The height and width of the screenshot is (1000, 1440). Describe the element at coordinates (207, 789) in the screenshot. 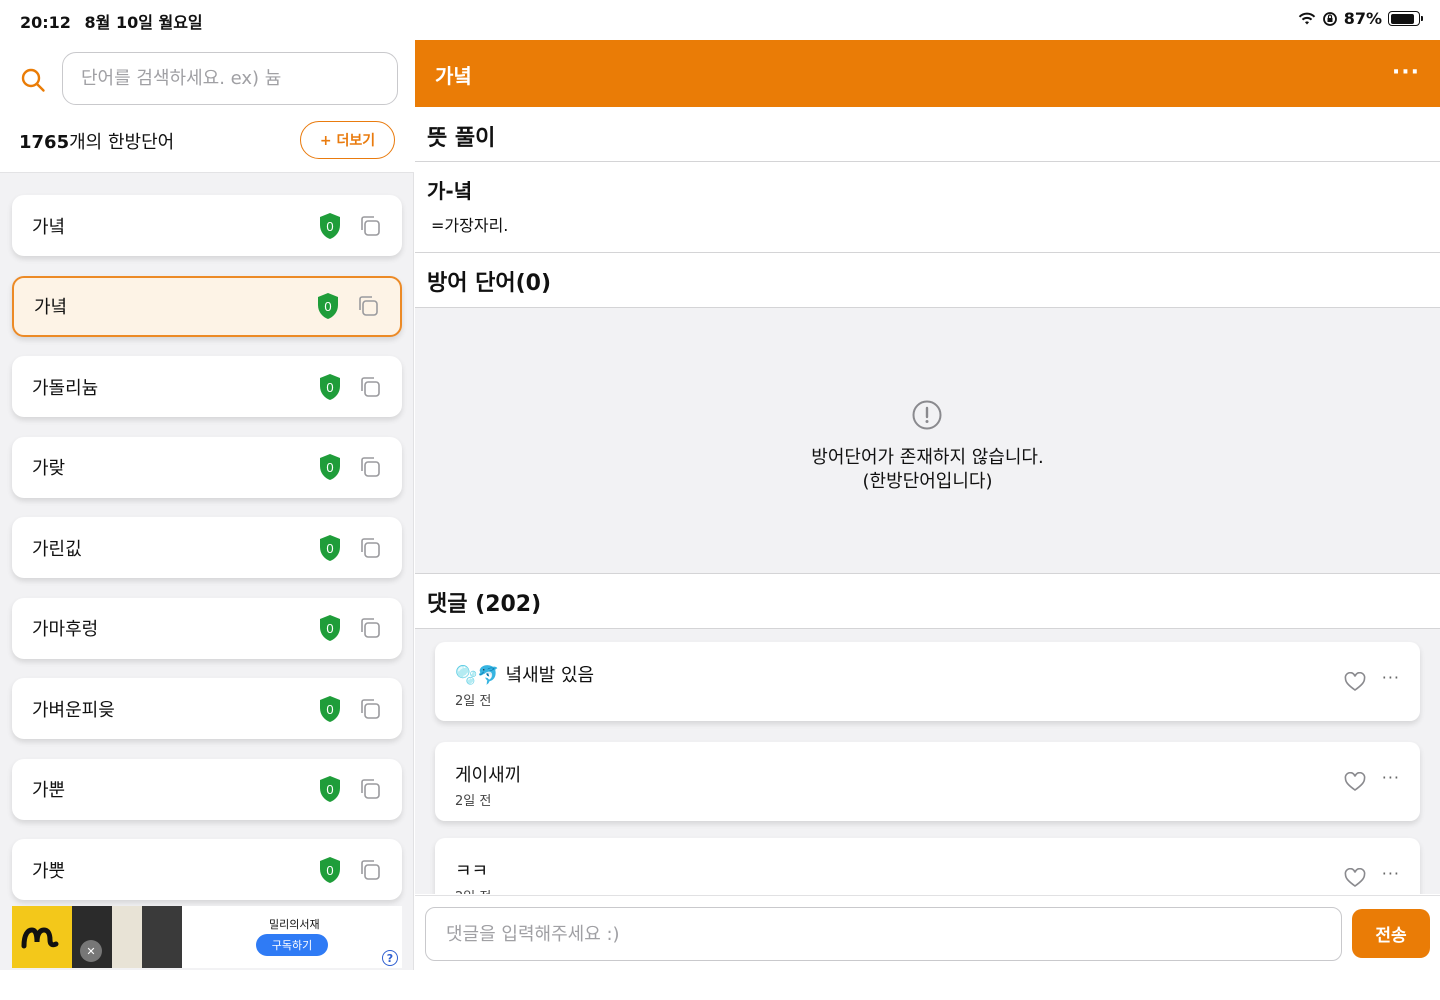

I see `word-list-item: 가뿐 0` at that location.